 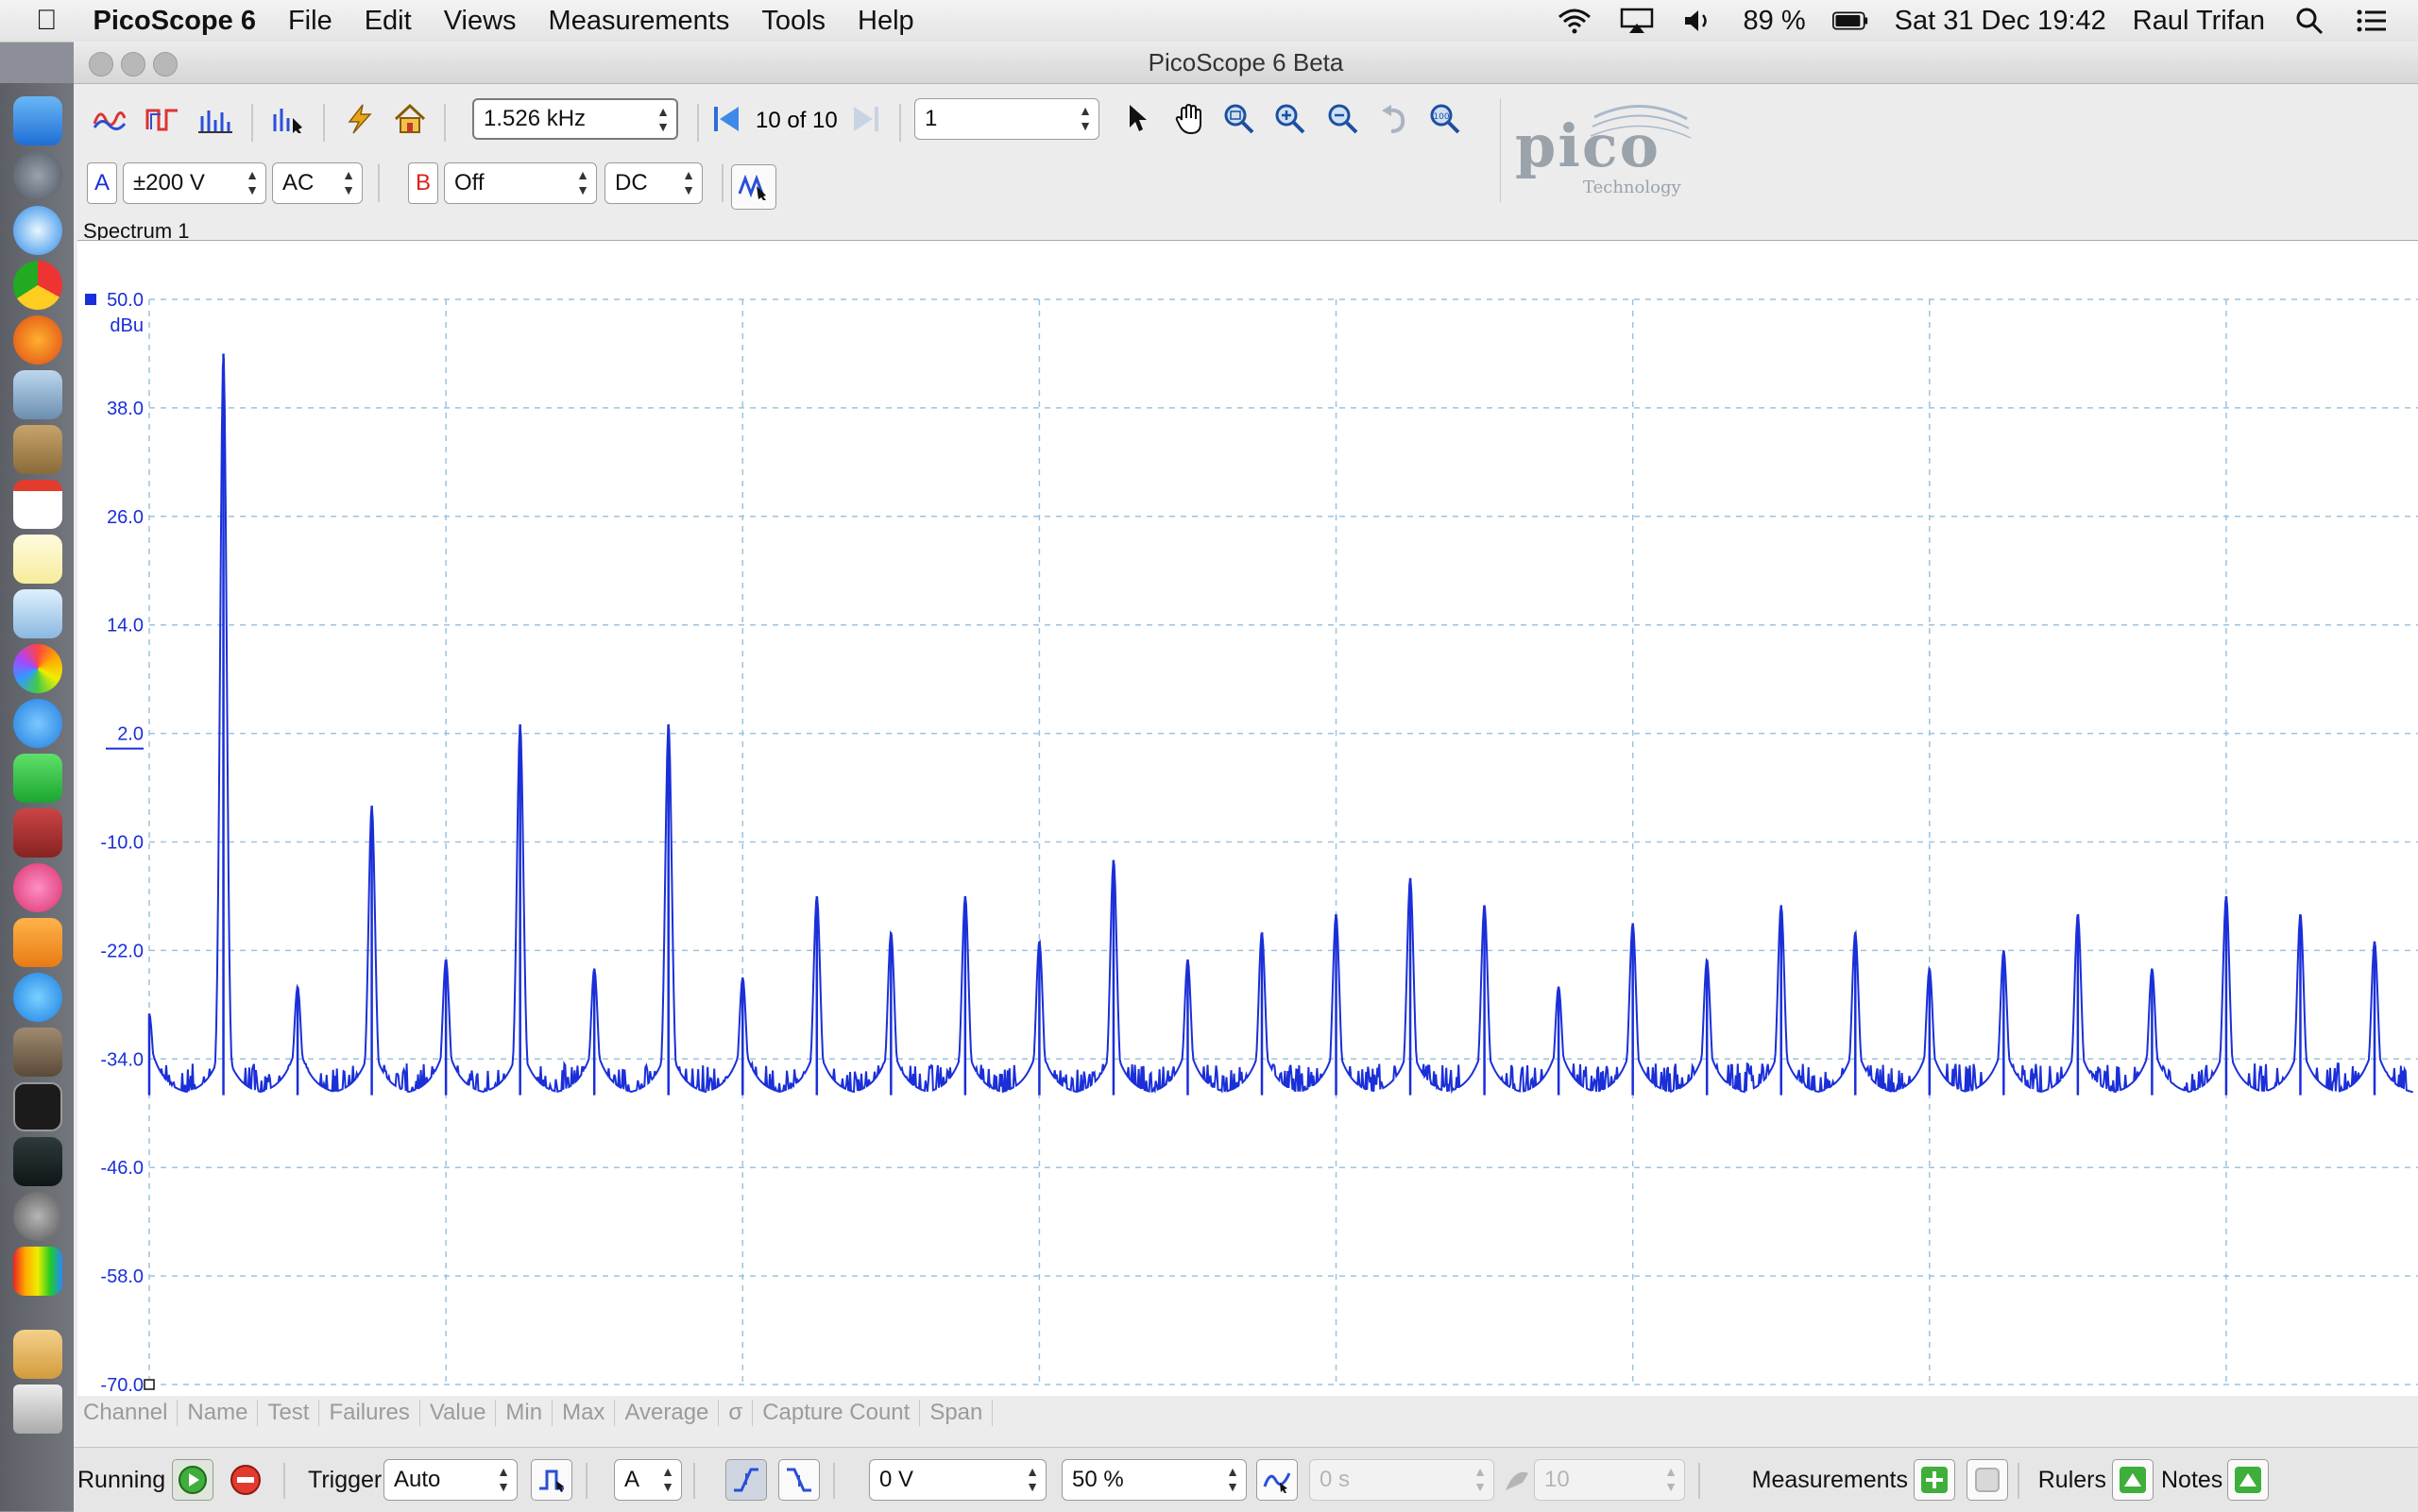 I want to click on hold-off-spinner-icon: ▲ ▼, so click(x=1670, y=1480).